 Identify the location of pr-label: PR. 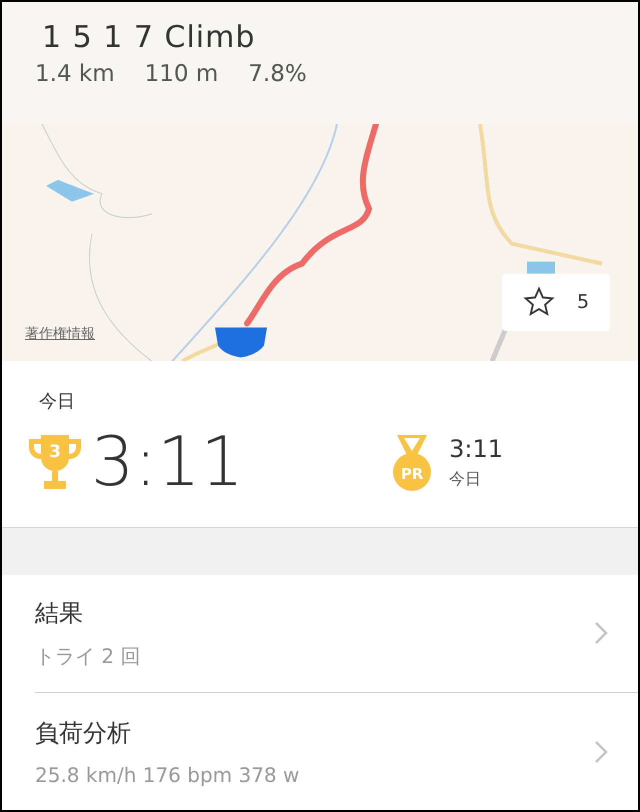
(412, 473).